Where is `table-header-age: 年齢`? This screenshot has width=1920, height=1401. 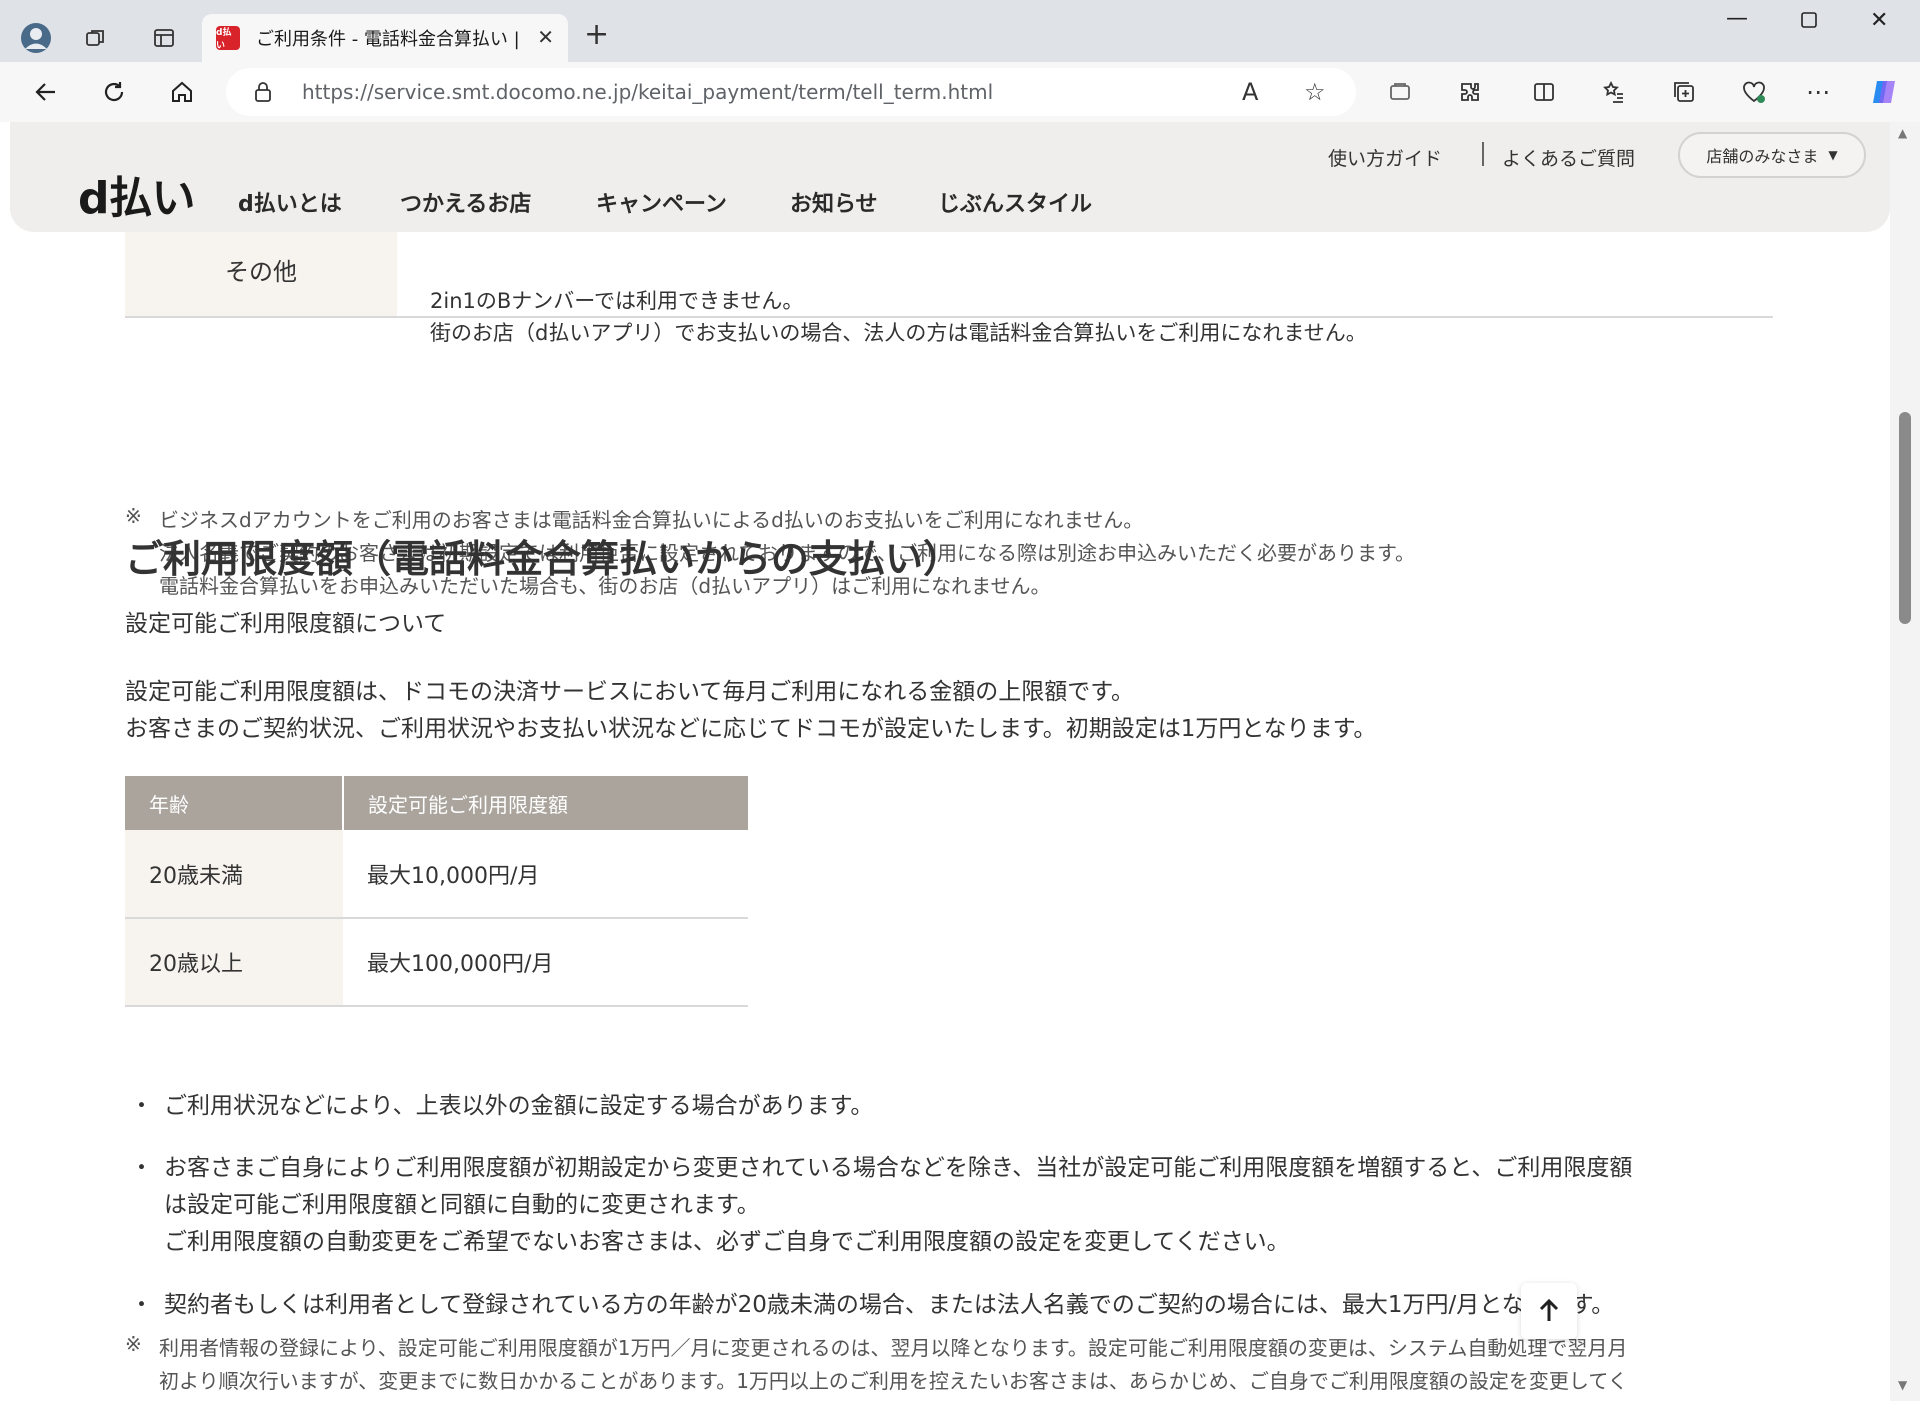
table-header-age: 年齢 is located at coordinates (234, 803).